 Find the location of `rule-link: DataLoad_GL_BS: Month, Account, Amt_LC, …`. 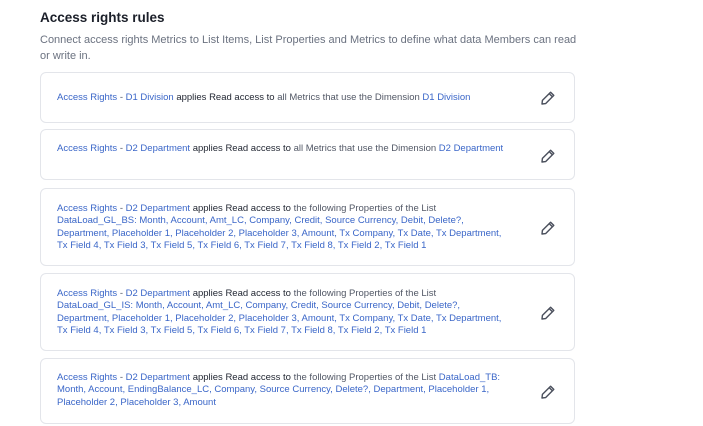

rule-link: DataLoad_GL_BS: Month, Account, Amt_LC, … is located at coordinates (279, 233).